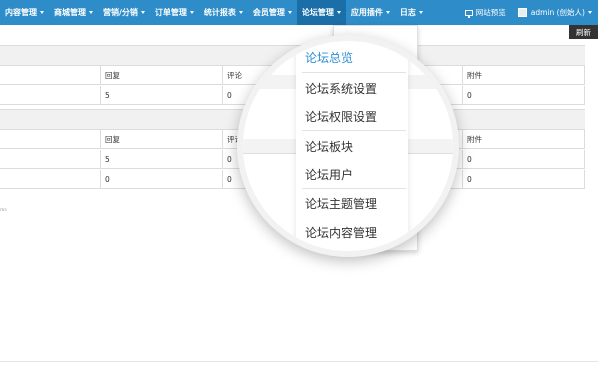 The width and height of the screenshot is (598, 365). Describe the element at coordinates (355, 174) in the screenshot. I see `dropdown-item-users: 论坛用户` at that location.